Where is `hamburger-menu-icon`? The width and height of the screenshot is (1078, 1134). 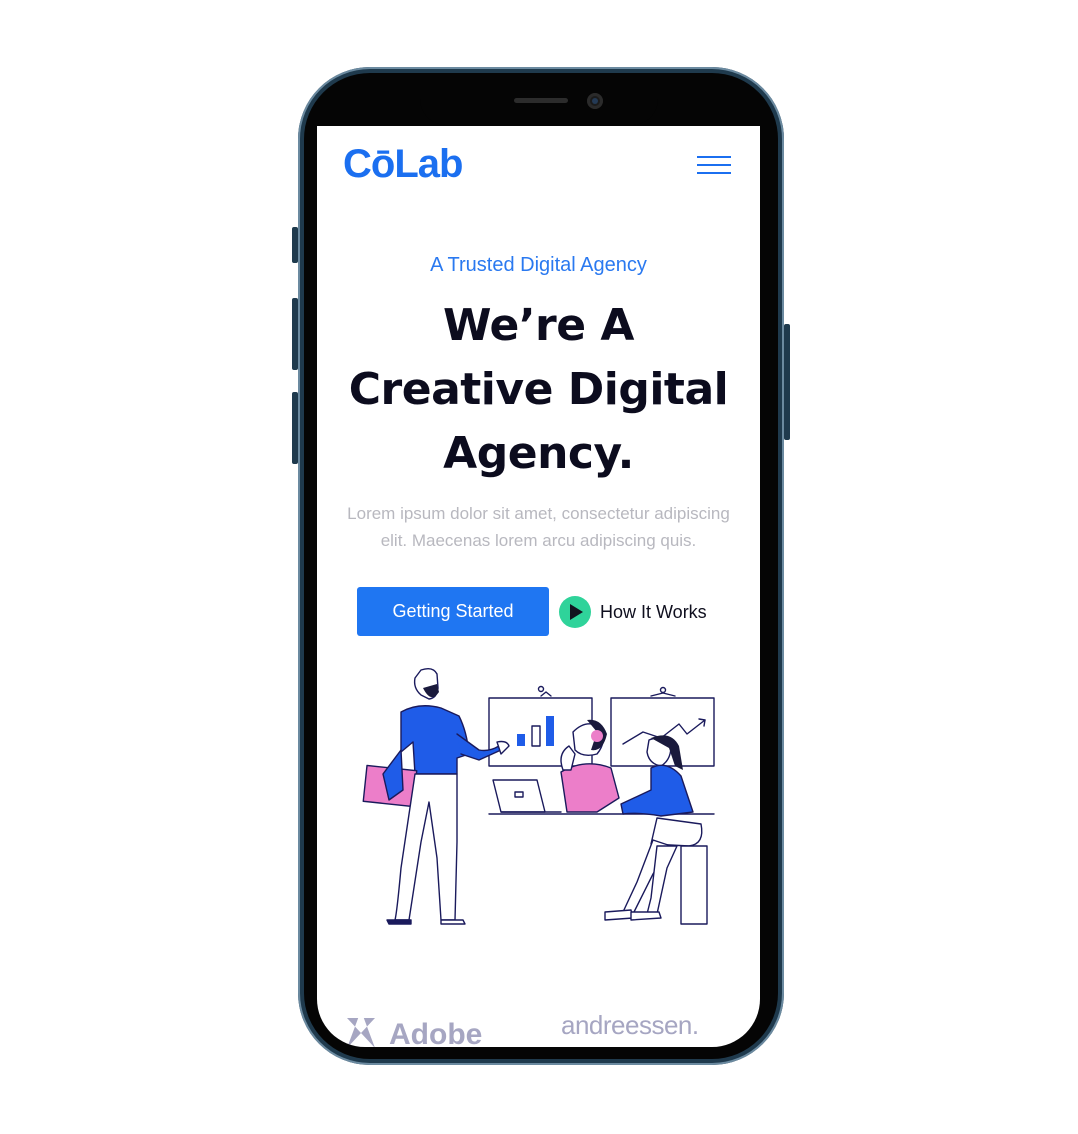
hamburger-menu-icon is located at coordinates (715, 165).